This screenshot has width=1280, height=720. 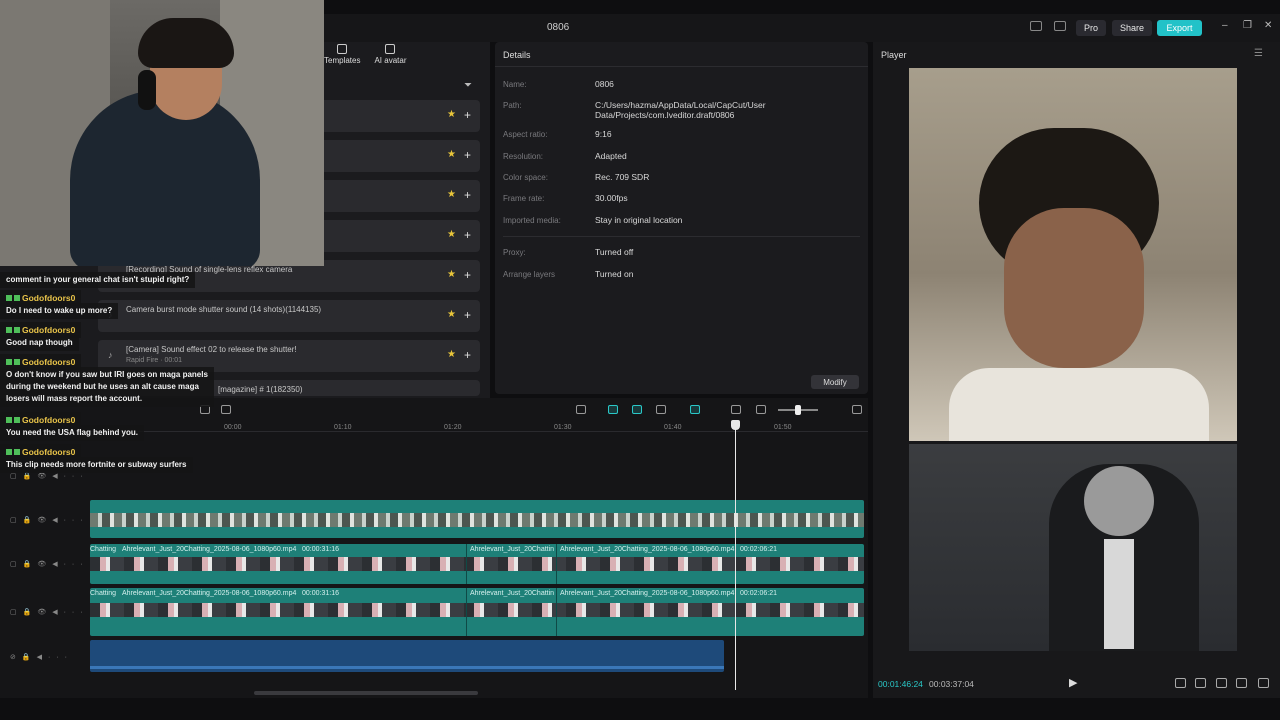 What do you see at coordinates (1179, 28) in the screenshot?
I see `export-button: Export` at bounding box center [1179, 28].